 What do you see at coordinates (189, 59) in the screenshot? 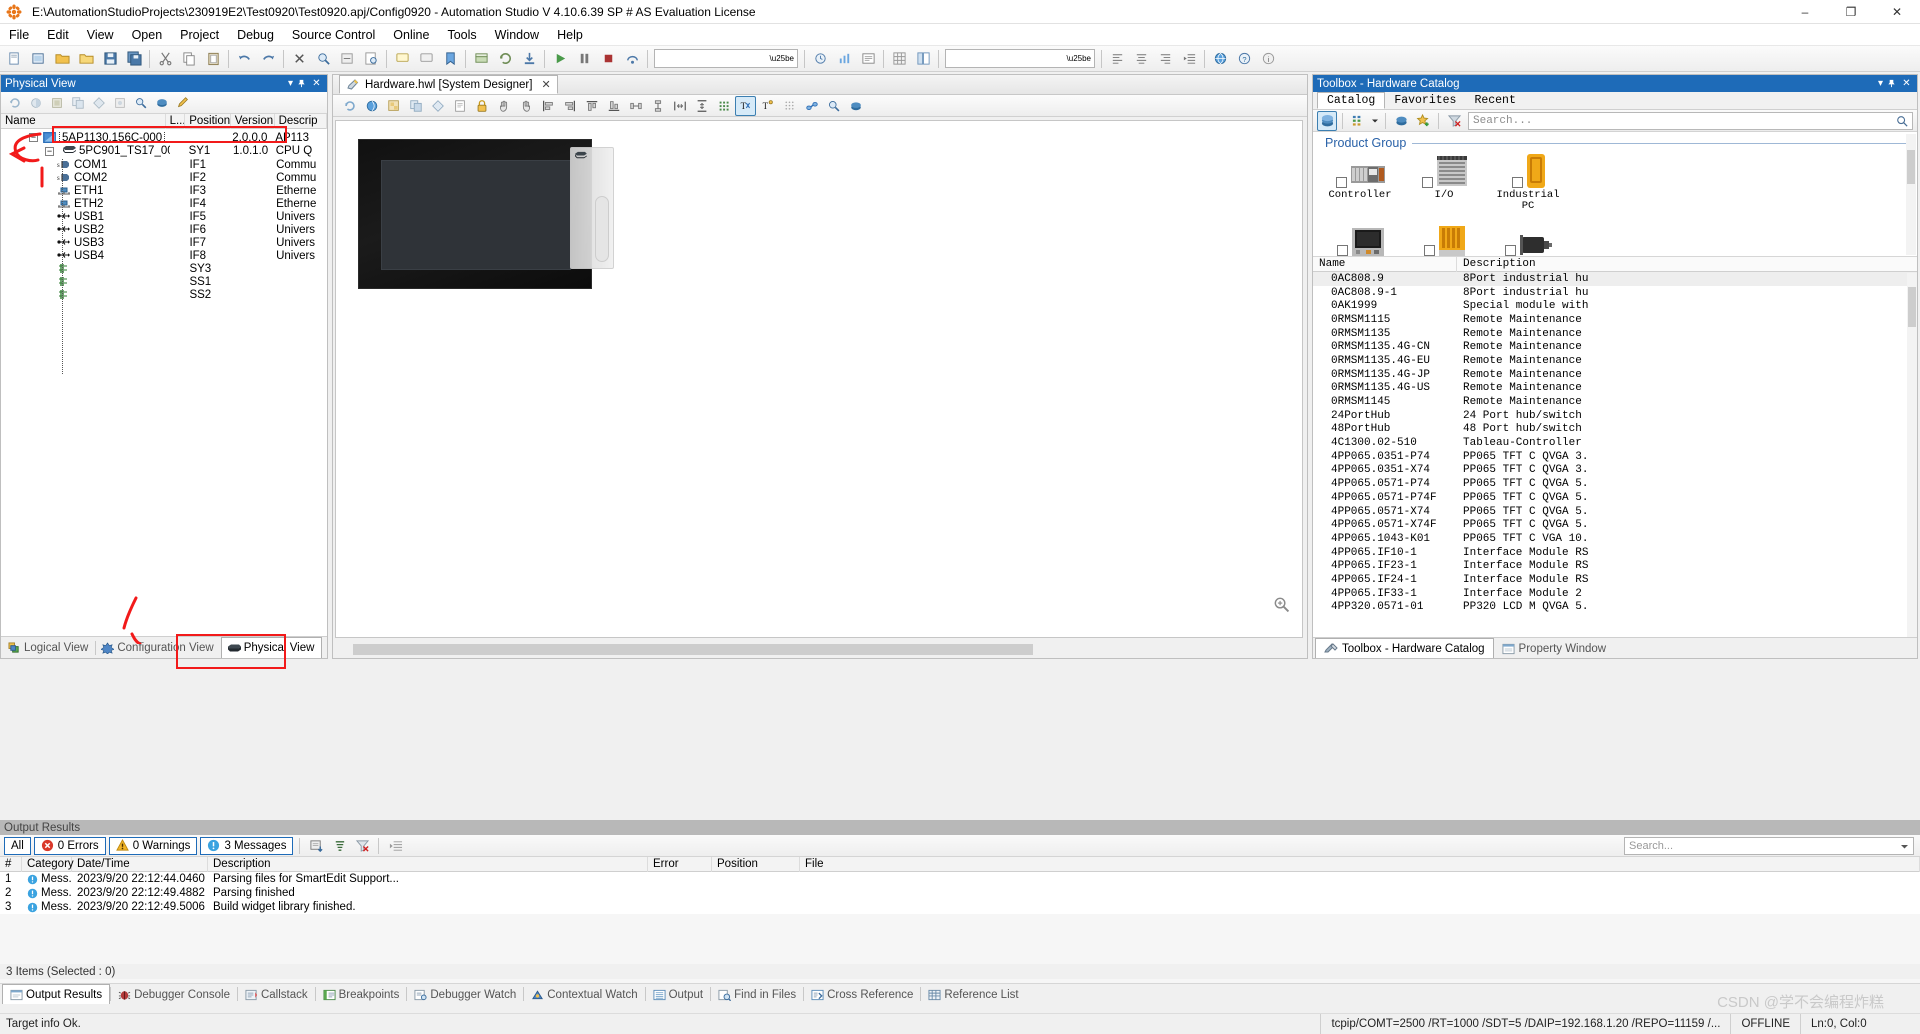
I see `copy-icon` at bounding box center [189, 59].